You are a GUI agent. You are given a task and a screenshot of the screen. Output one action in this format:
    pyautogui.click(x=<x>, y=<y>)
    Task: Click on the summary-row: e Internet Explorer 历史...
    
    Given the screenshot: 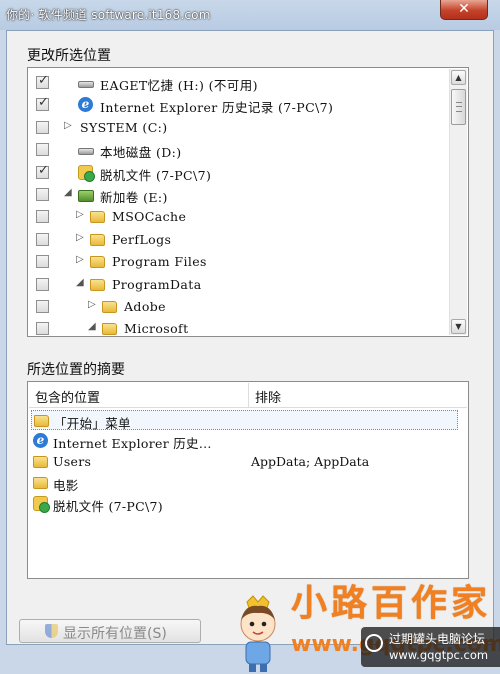 What is the action you would take?
    pyautogui.click(x=244, y=441)
    